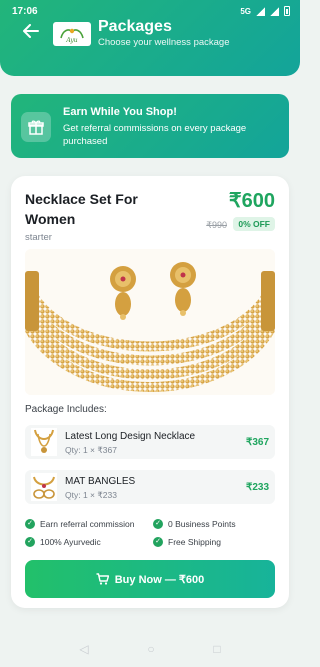  I want to click on signal-icon, so click(260, 11).